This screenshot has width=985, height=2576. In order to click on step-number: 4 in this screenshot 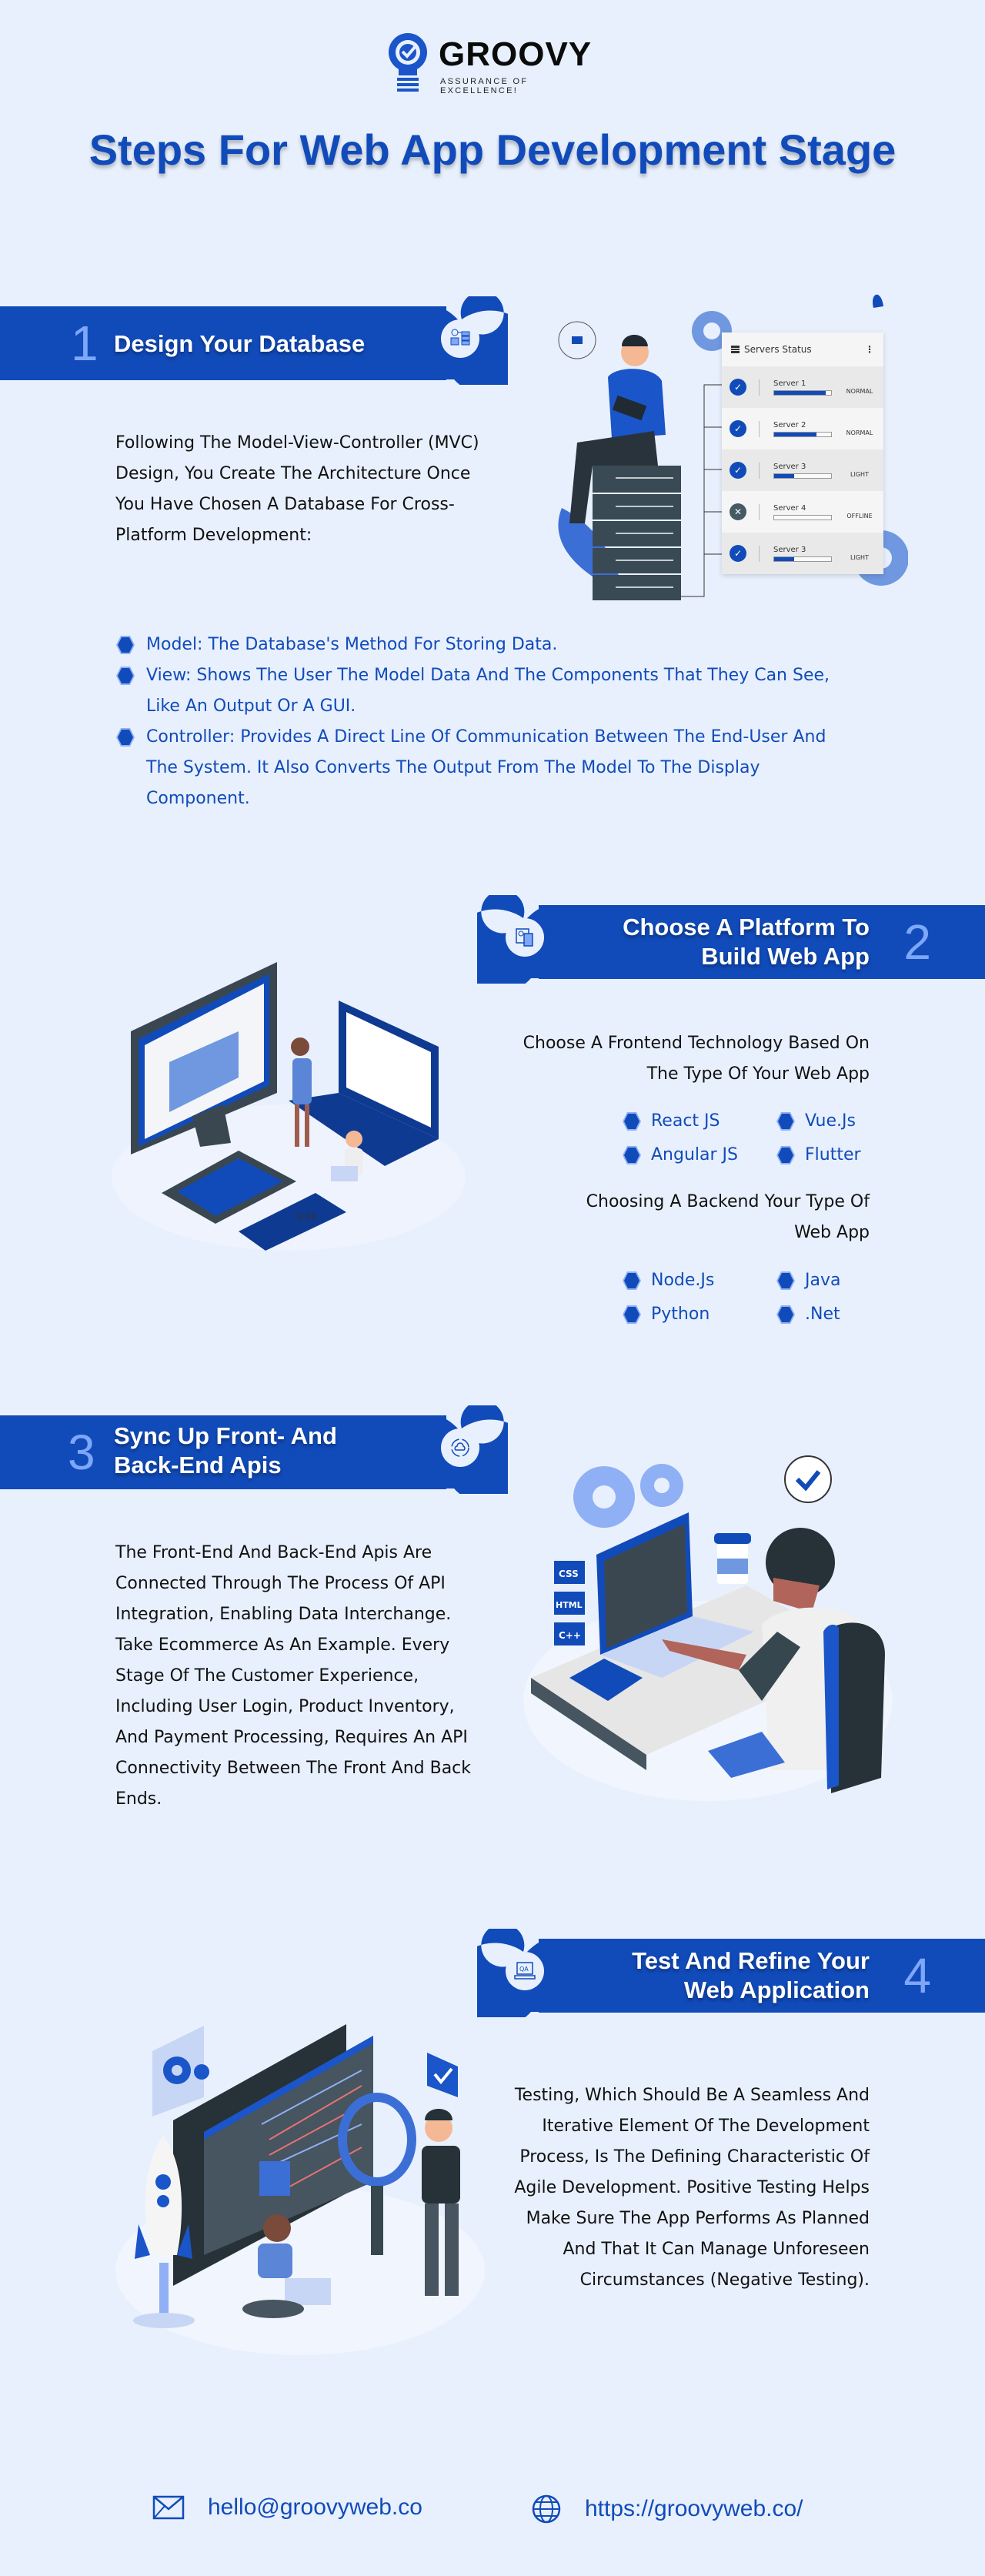, I will do `click(917, 1975)`.